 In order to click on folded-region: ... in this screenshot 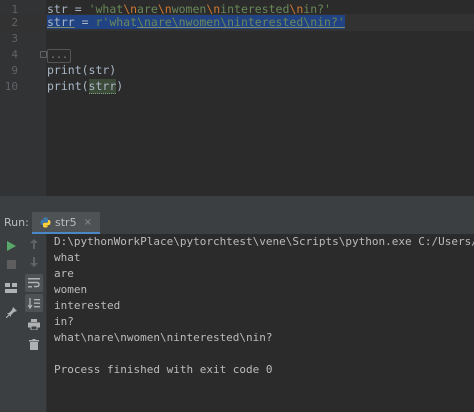, I will do `click(59, 56)`.